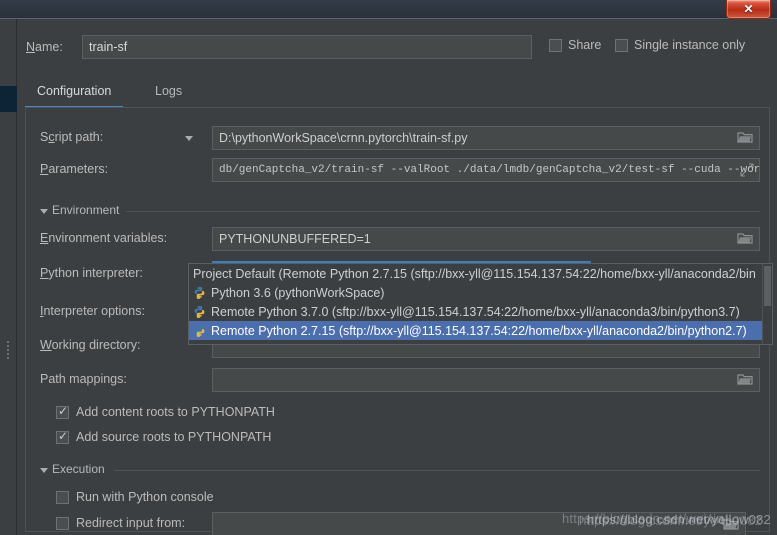 The width and height of the screenshot is (777, 535). I want to click on single-instance-checkbox, so click(621, 45).